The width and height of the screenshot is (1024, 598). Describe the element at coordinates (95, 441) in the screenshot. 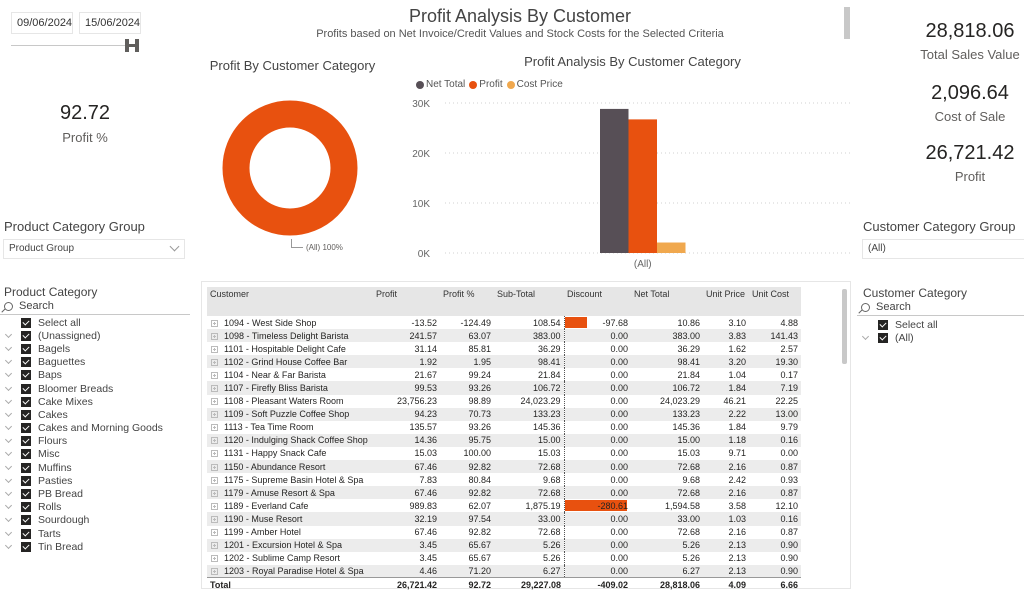

I see `product-category-item: Flours` at that location.